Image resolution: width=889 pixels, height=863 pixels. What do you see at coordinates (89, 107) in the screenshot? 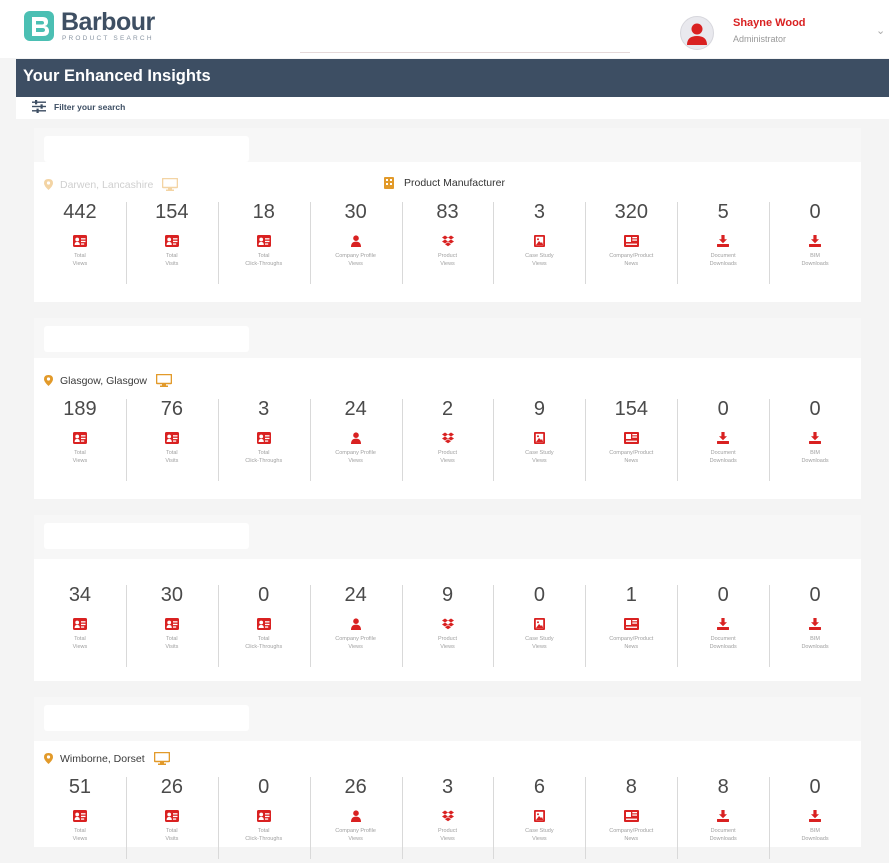
I see `filter-search-link: Filter your search` at bounding box center [89, 107].